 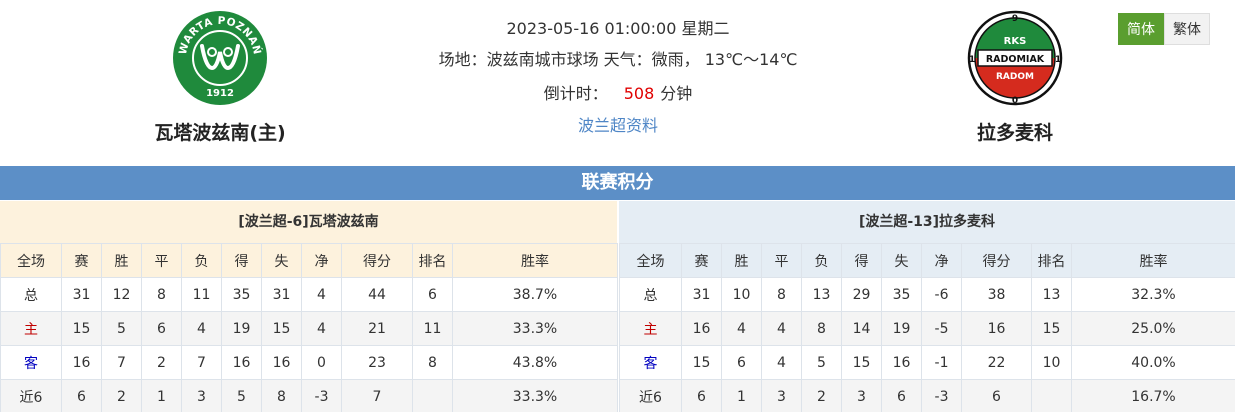 I want to click on away-logo-line2: RADOMIAK, so click(x=1015, y=59).